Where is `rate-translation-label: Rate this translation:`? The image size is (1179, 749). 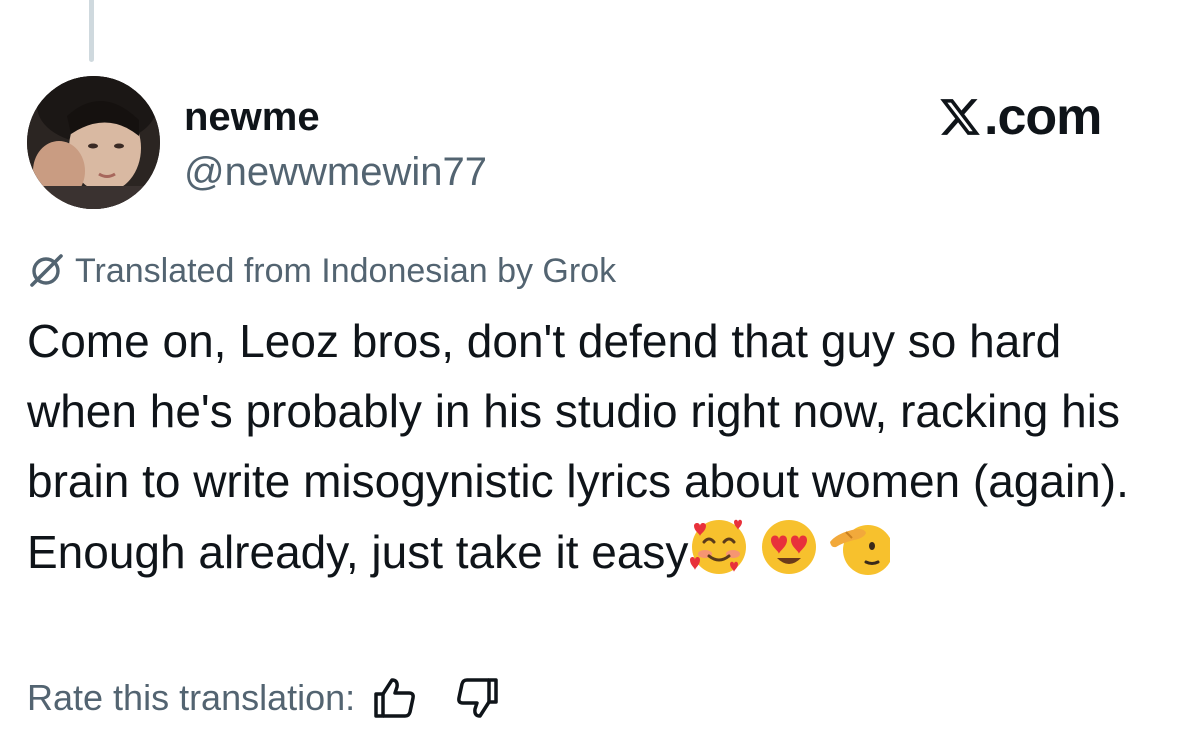 rate-translation-label: Rate this translation: is located at coordinates (191, 697).